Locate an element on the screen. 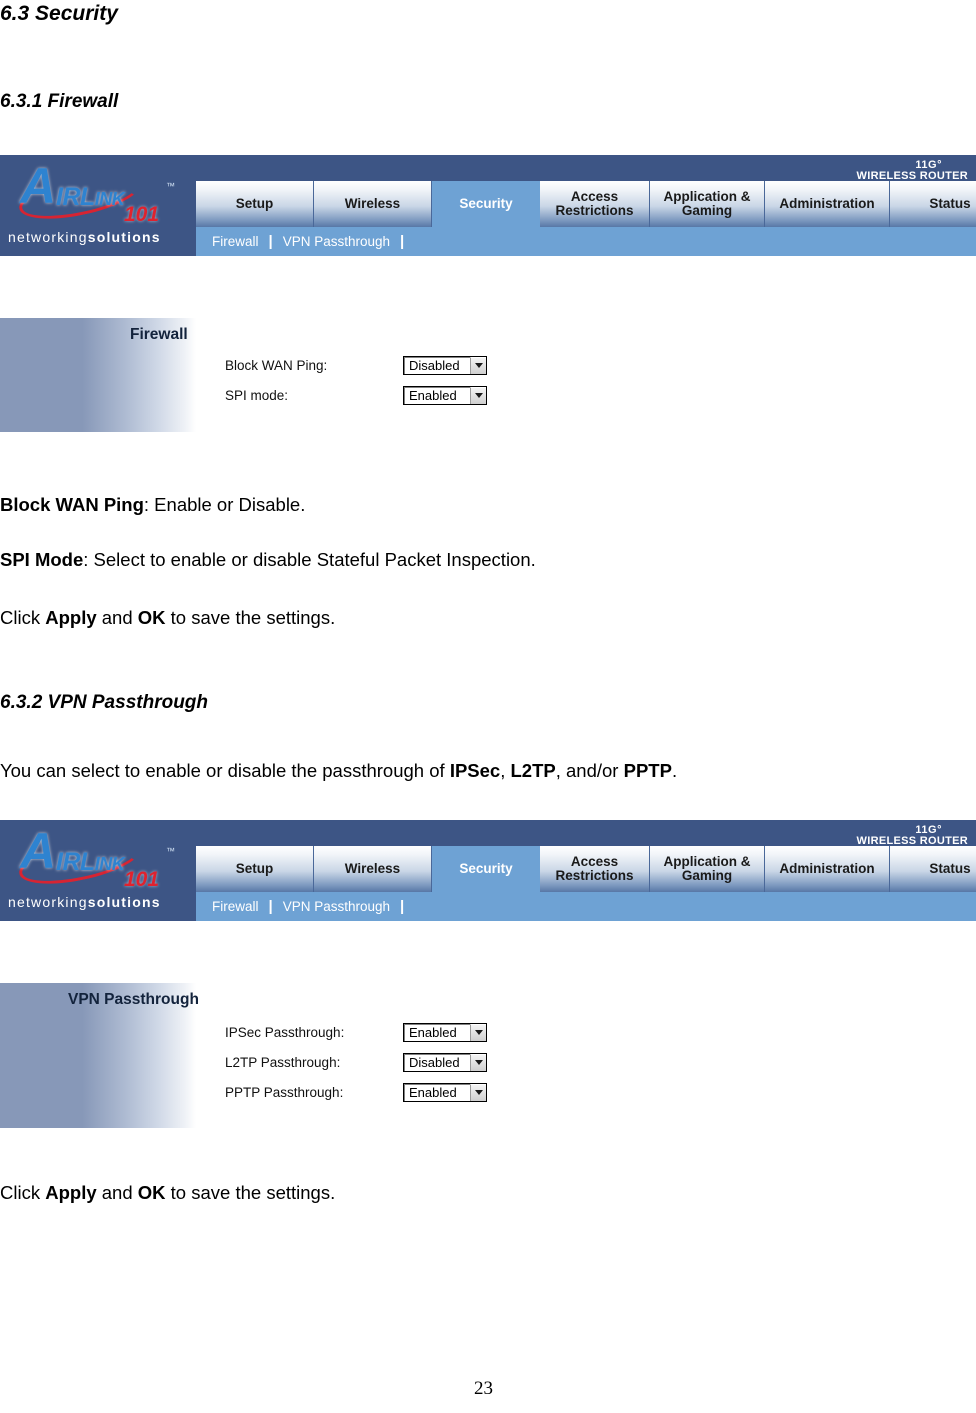 The width and height of the screenshot is (976, 1413). select-spi-mode-value: Enabled is located at coordinates (433, 395).